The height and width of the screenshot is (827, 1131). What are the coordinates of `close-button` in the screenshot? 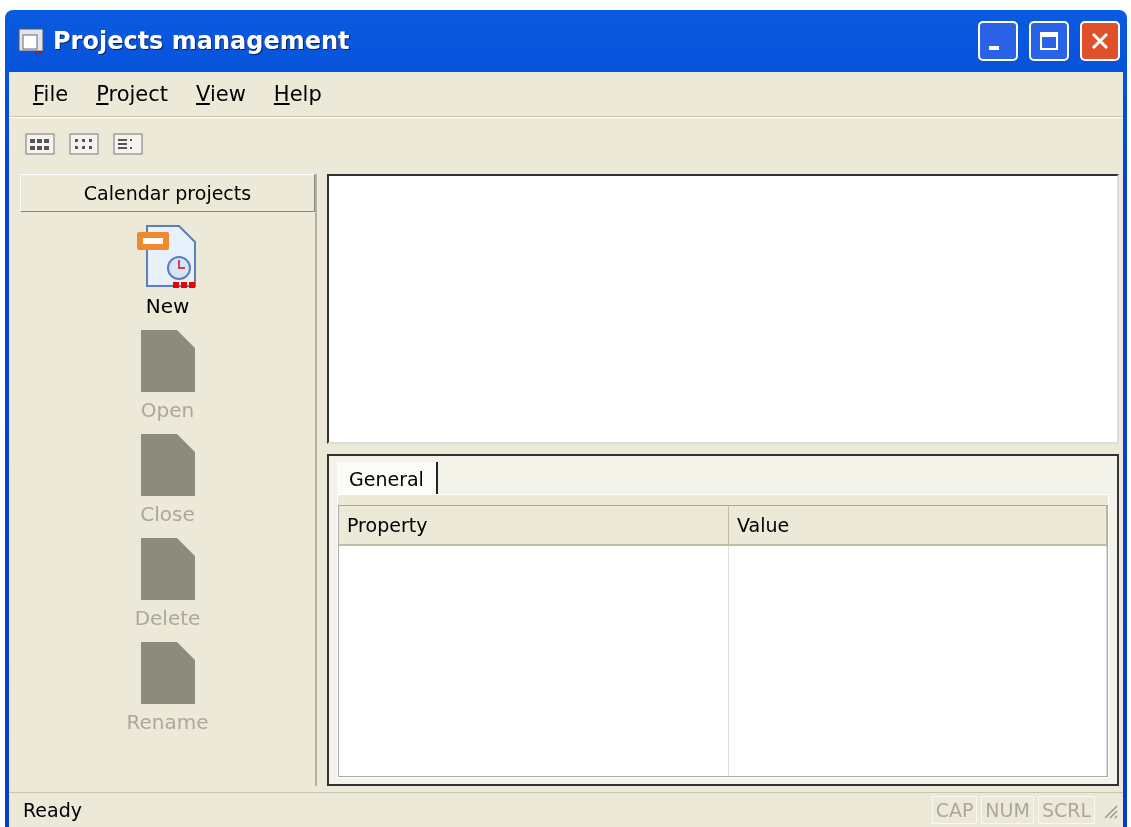 It's located at (1100, 41).